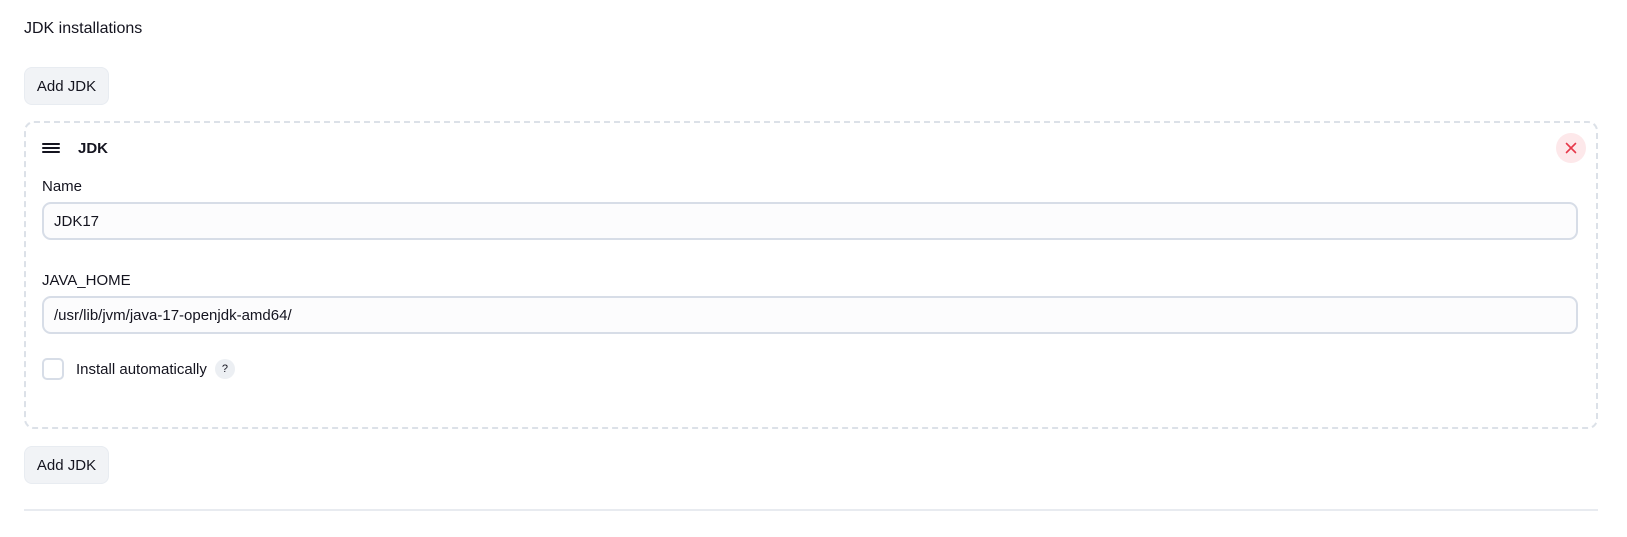  I want to click on install-automatically-checkbox, so click(53, 369).